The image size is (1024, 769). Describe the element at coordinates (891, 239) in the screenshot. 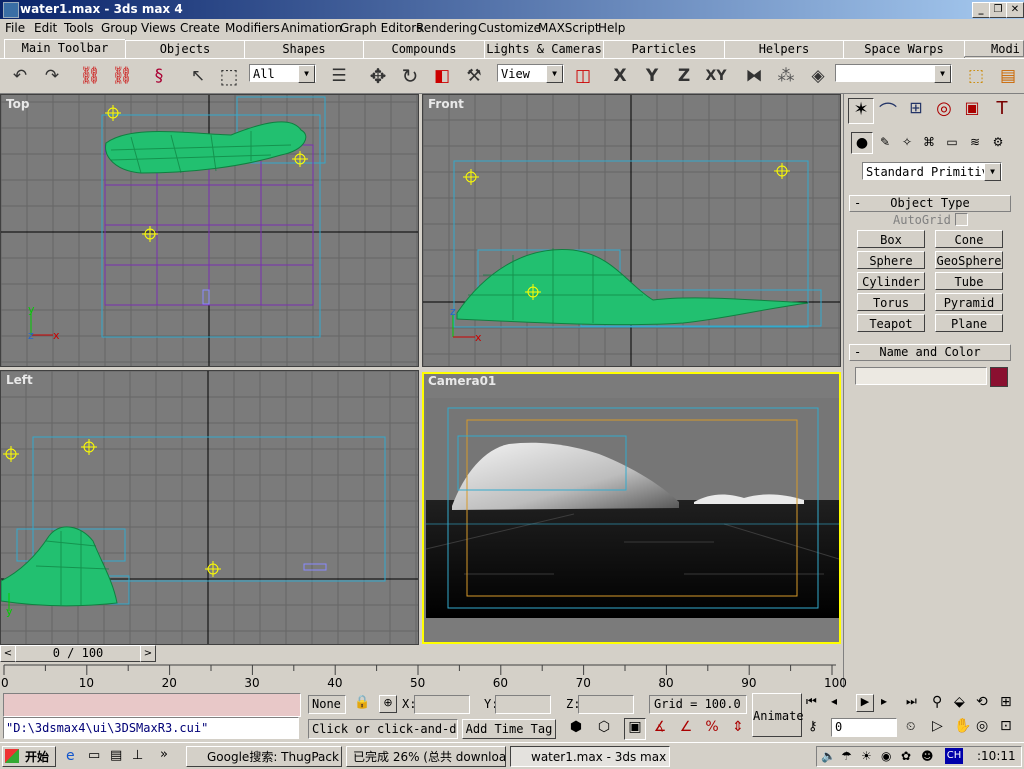

I see `box-button: Box` at that location.